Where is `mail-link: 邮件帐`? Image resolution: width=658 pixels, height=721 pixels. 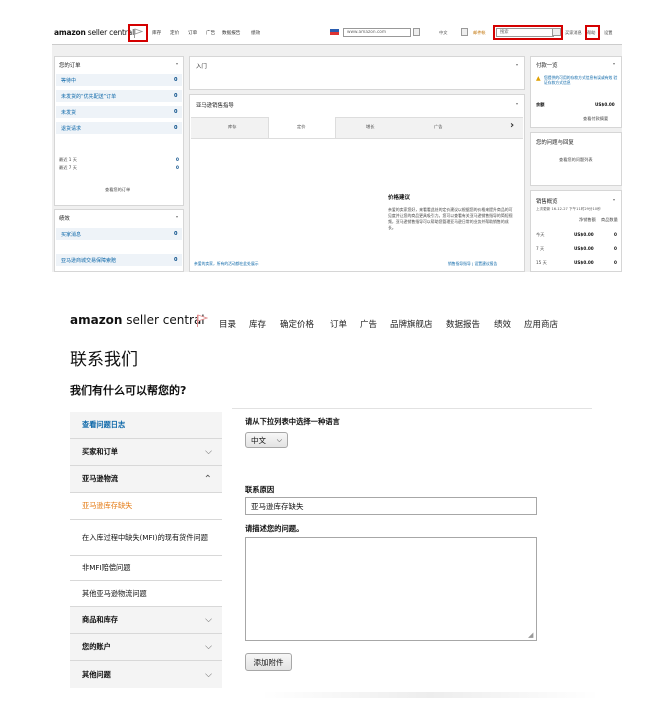
mail-link: 邮件帐 is located at coordinates (479, 33).